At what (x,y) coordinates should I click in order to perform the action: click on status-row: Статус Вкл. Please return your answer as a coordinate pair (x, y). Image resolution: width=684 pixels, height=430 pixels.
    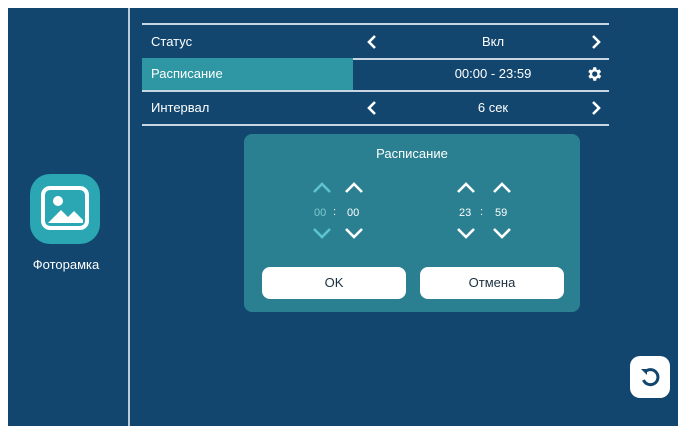
    Looking at the image, I should click on (375, 42).